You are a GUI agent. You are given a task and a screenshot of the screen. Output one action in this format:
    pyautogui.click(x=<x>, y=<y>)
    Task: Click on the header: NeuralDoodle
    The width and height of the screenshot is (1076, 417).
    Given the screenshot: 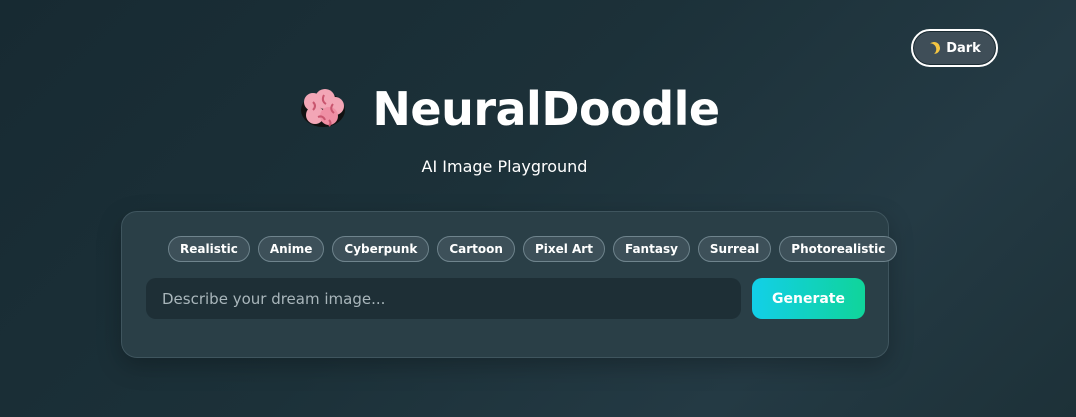 What is the action you would take?
    pyautogui.click(x=508, y=109)
    